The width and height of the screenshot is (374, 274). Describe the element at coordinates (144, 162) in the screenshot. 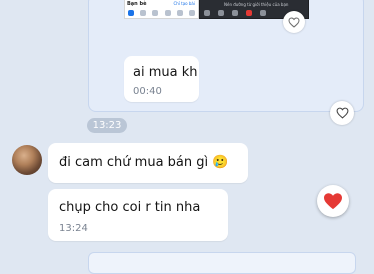

I see `message-text: đi cam chứ mua bán gì 🥲` at that location.